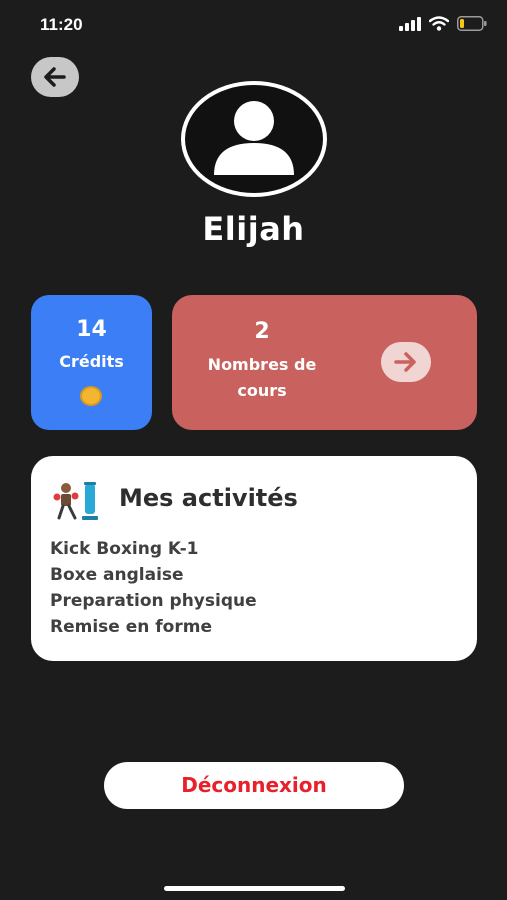  I want to click on courses-value: 2, so click(262, 331).